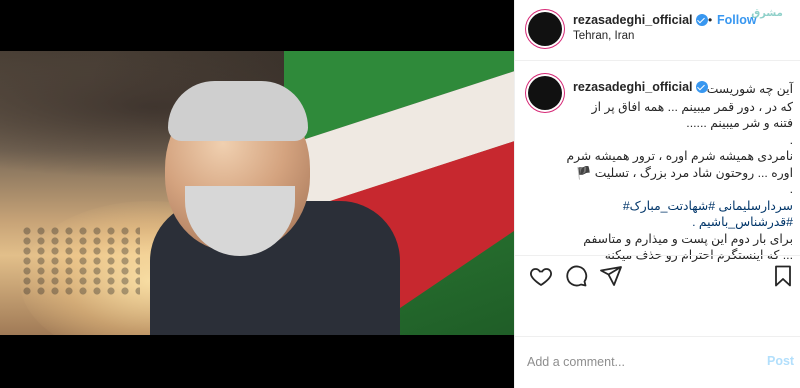 The height and width of the screenshot is (388, 800). I want to click on username-text: rezasadeghi_official, so click(633, 20).